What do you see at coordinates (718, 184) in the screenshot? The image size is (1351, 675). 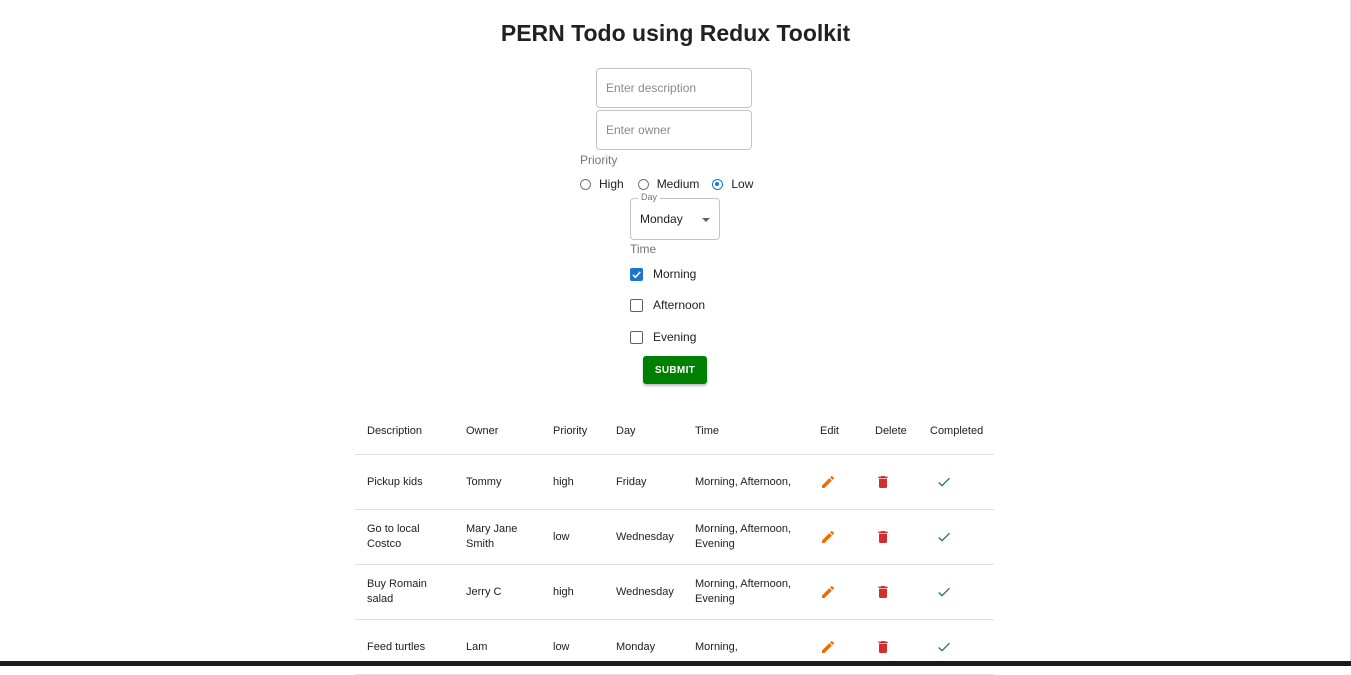 I see `radio-low` at bounding box center [718, 184].